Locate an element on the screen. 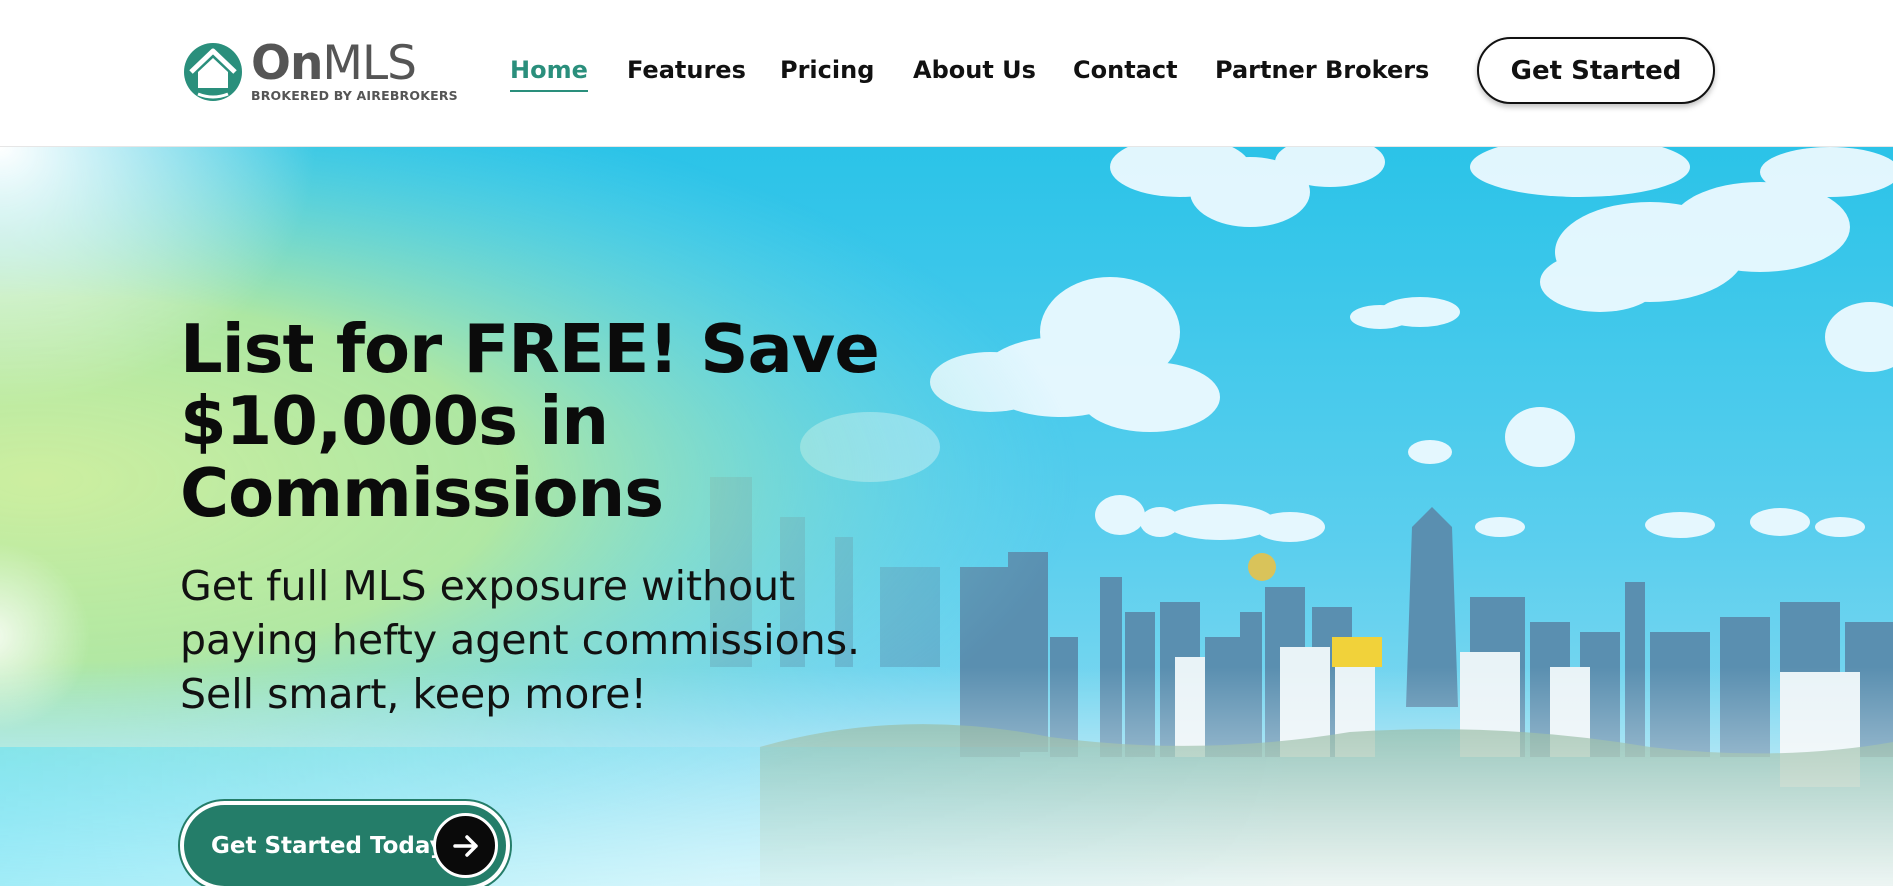 This screenshot has width=1893, height=886. get-started-today-button: Get Started Today is located at coordinates (345, 843).